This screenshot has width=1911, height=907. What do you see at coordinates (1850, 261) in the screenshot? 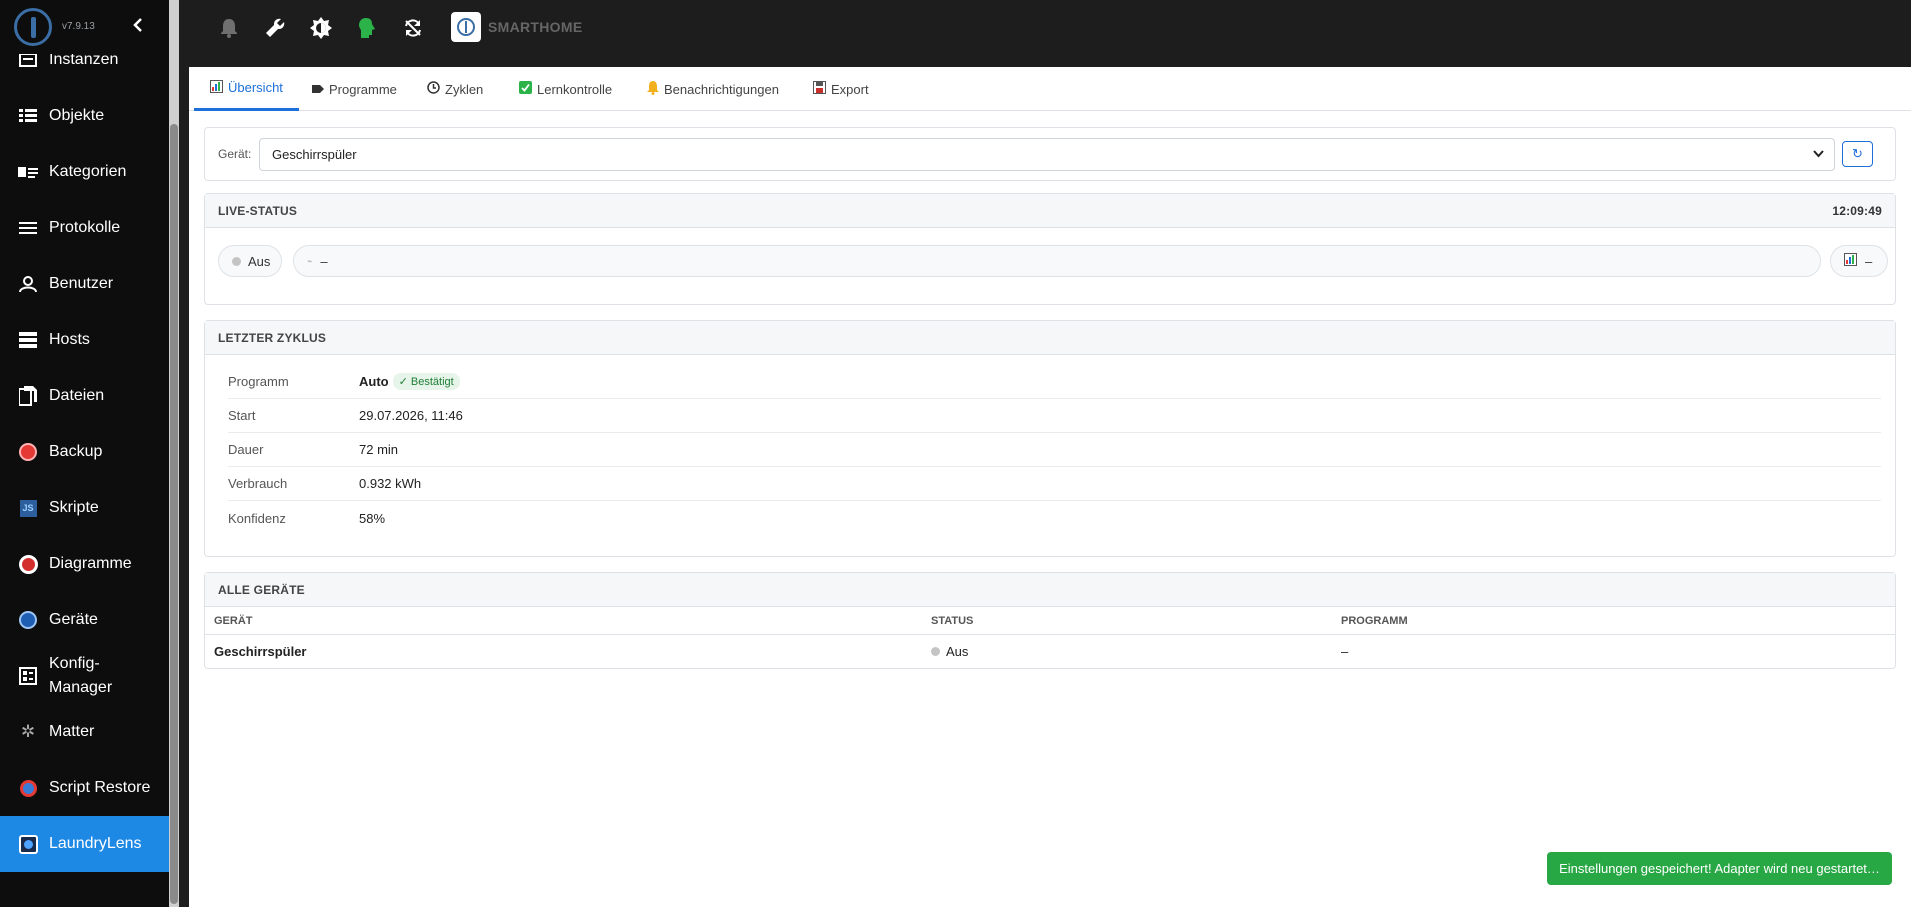
I see `chart-icon` at bounding box center [1850, 261].